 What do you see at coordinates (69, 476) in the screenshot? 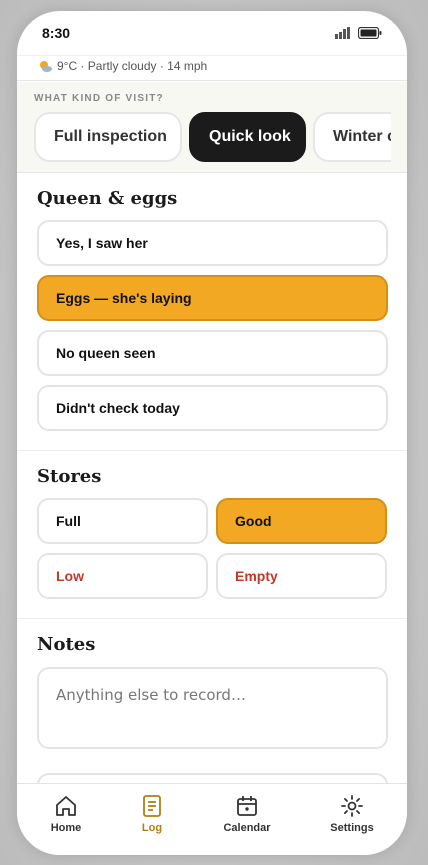
I see `stores-section-title: Stores` at bounding box center [69, 476].